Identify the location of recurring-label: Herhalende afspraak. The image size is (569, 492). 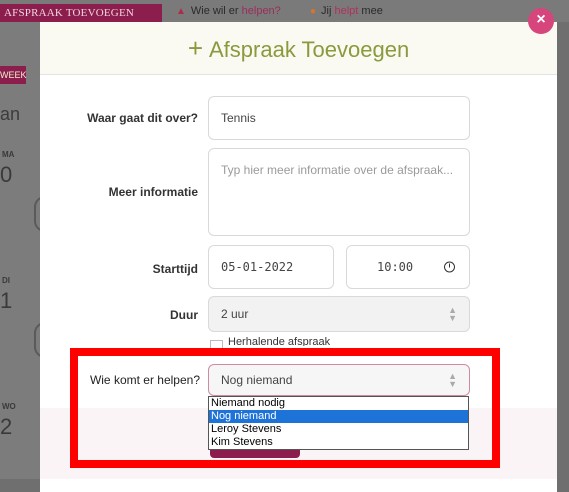
(279, 341).